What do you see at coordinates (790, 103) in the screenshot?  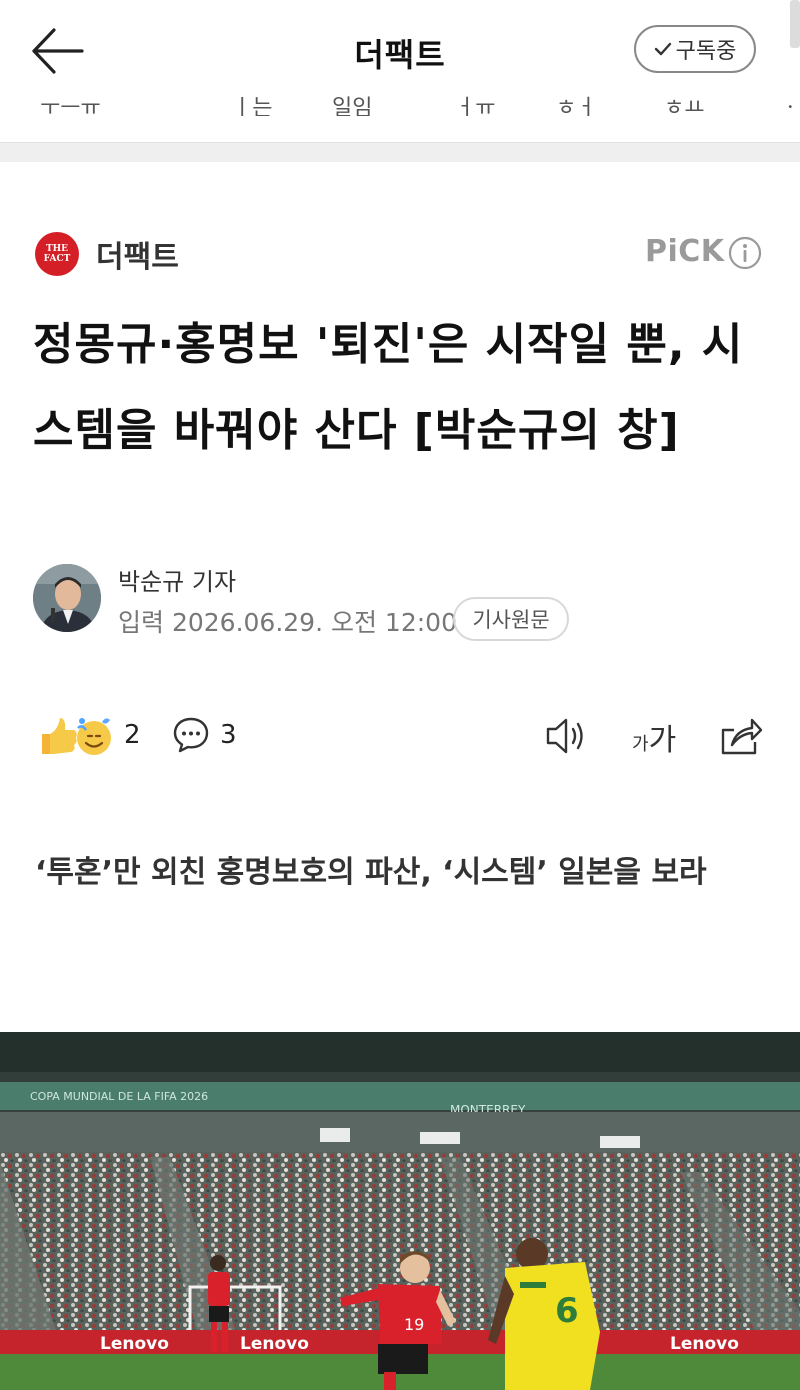 I see `menu-item: ㆍ` at bounding box center [790, 103].